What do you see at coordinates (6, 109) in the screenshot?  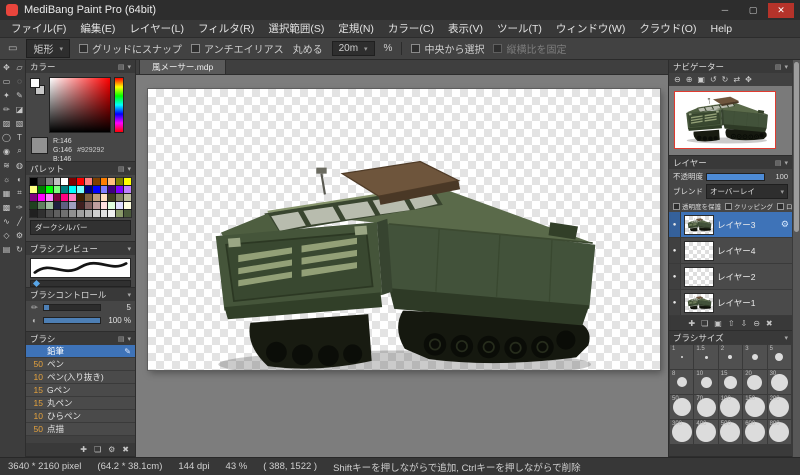 I see `pencil-tool-icon: ✏` at bounding box center [6, 109].